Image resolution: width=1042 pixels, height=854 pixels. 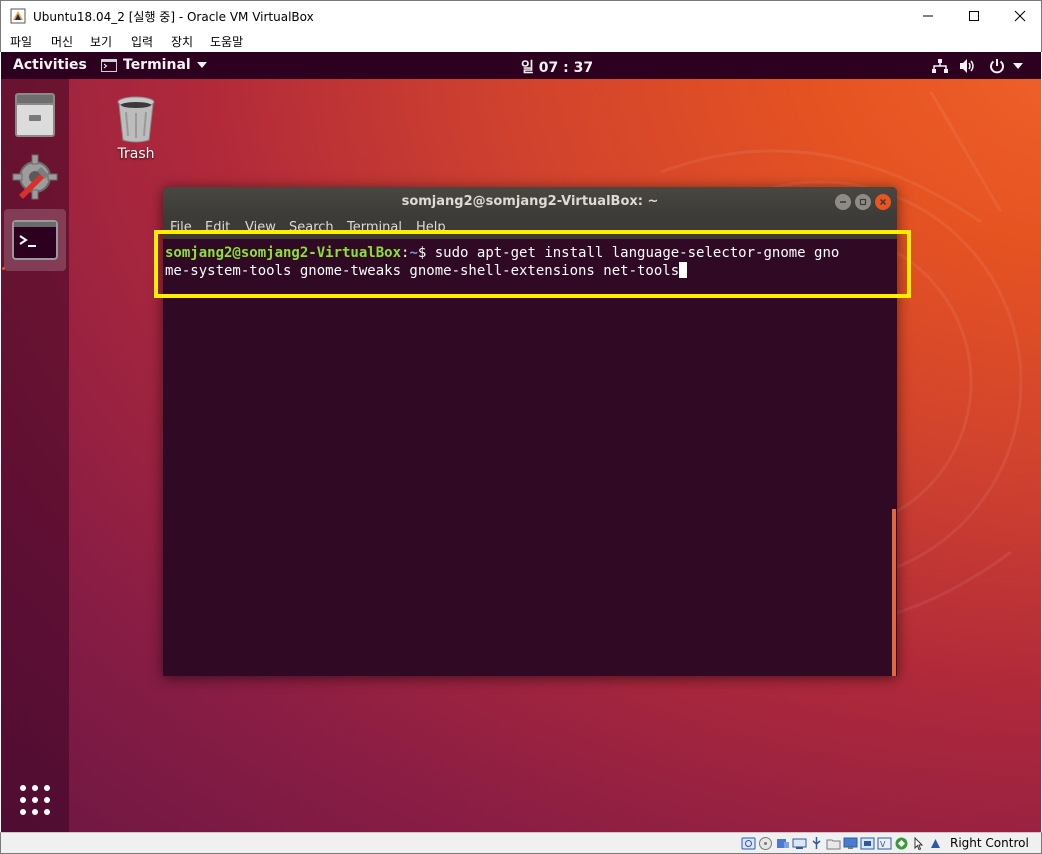 What do you see at coordinates (182, 41) in the screenshot?
I see `menu-devices: 장치` at bounding box center [182, 41].